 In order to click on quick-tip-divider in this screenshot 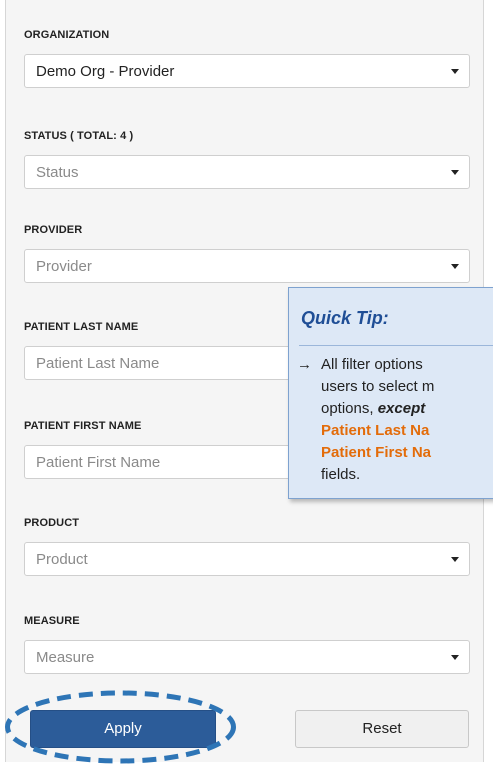, I will do `click(396, 345)`.